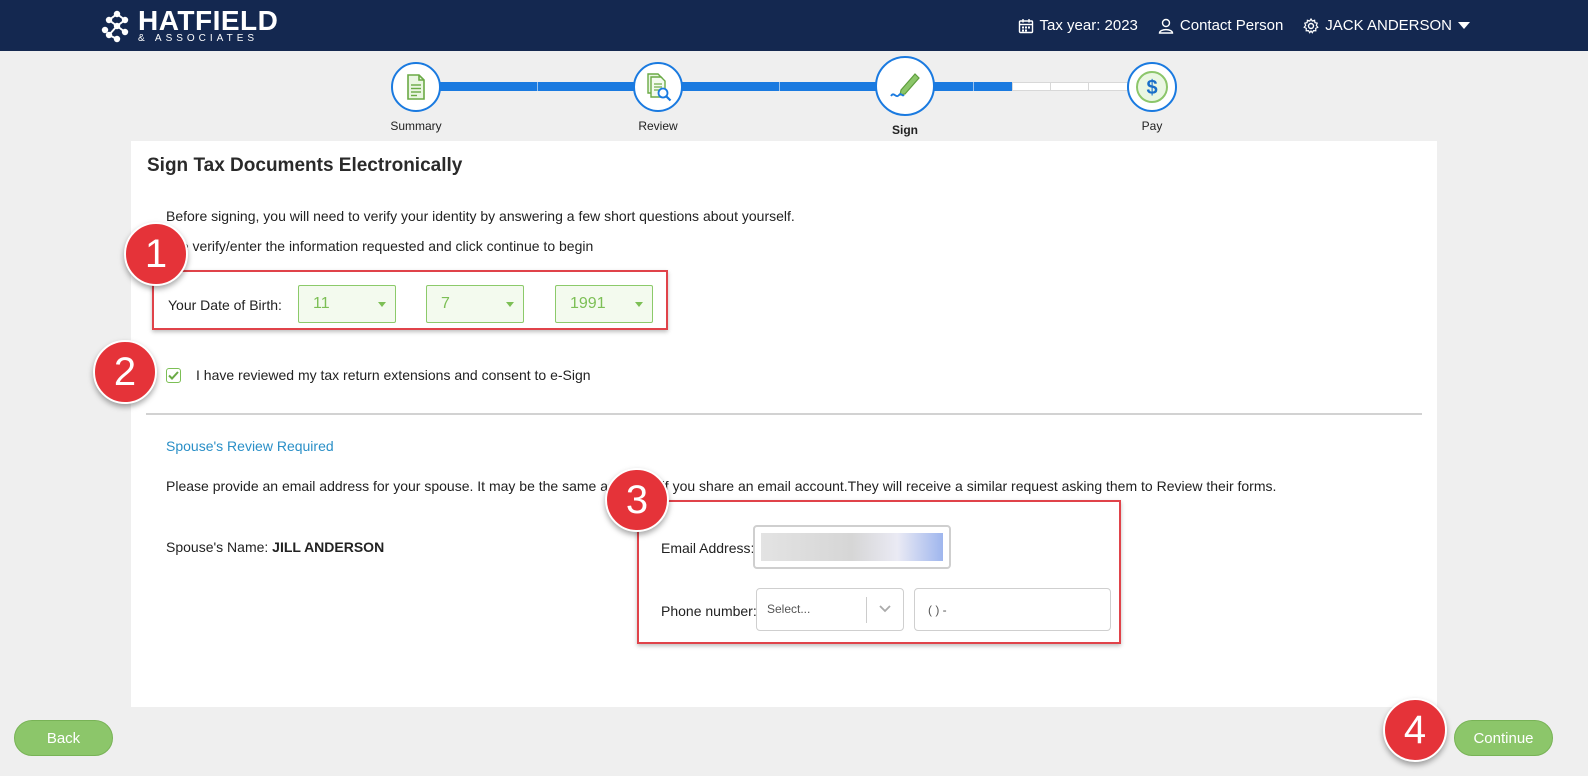 This screenshot has width=1588, height=776. I want to click on tax-year-selector: Tax year: 2023, so click(1078, 25).